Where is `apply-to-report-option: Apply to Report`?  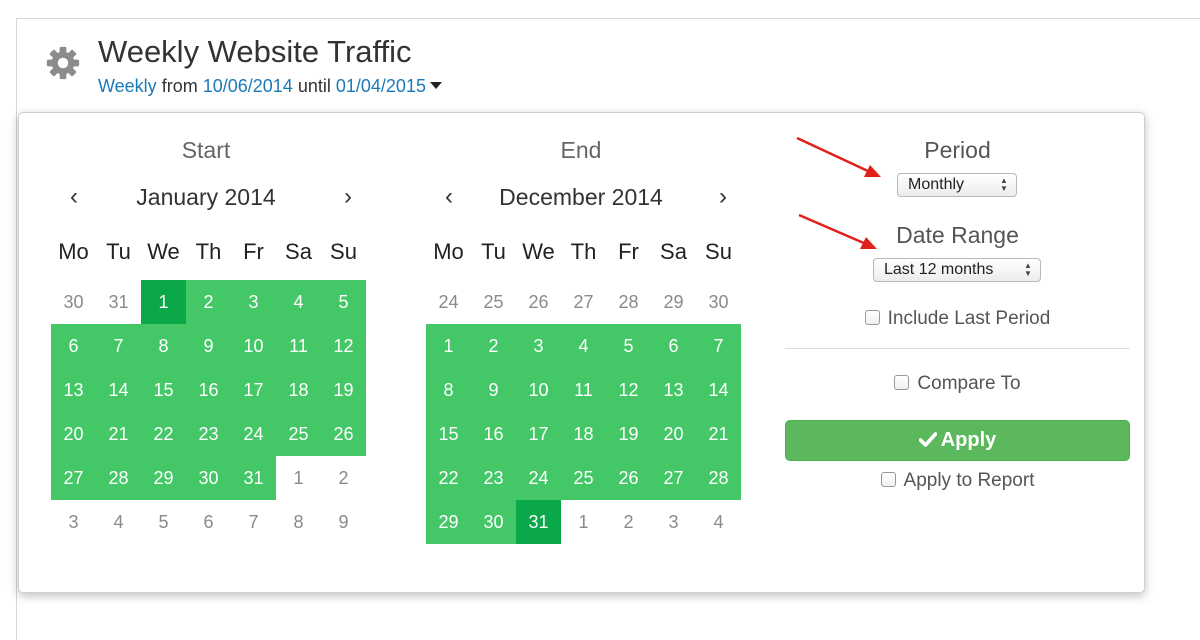 apply-to-report-option: Apply to Report is located at coordinates (957, 481).